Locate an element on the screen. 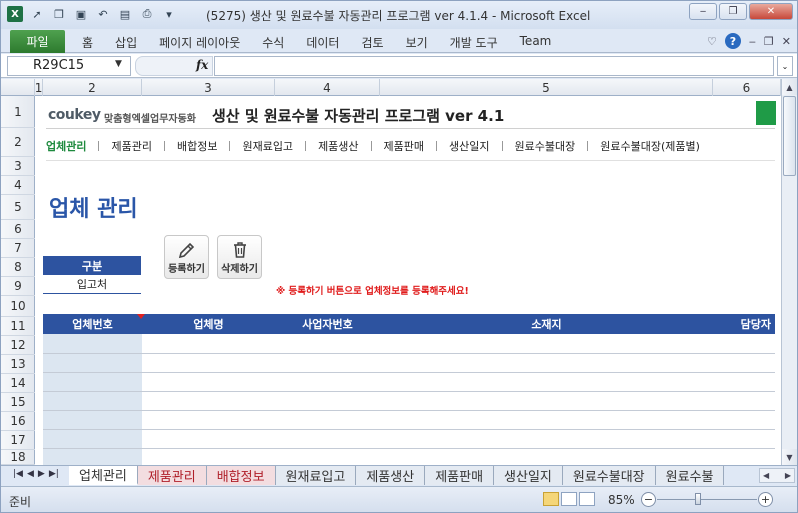 This screenshot has height=513, width=798. tab-formulas: 수식 is located at coordinates (273, 42).